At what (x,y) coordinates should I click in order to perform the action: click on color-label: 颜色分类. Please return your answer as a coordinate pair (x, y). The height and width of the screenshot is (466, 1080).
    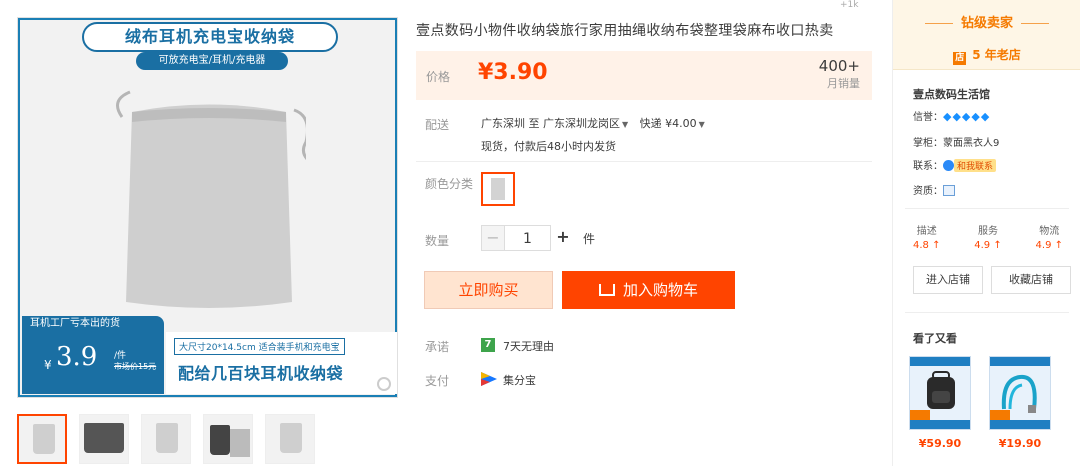
    Looking at the image, I should click on (449, 184).